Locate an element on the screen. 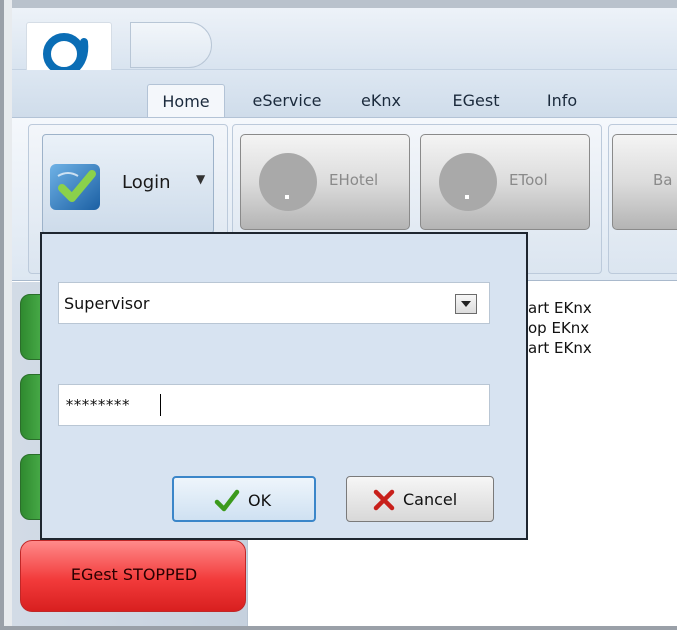 The width and height of the screenshot is (677, 630). egest-status-button: EGest STOPPED is located at coordinates (133, 576).